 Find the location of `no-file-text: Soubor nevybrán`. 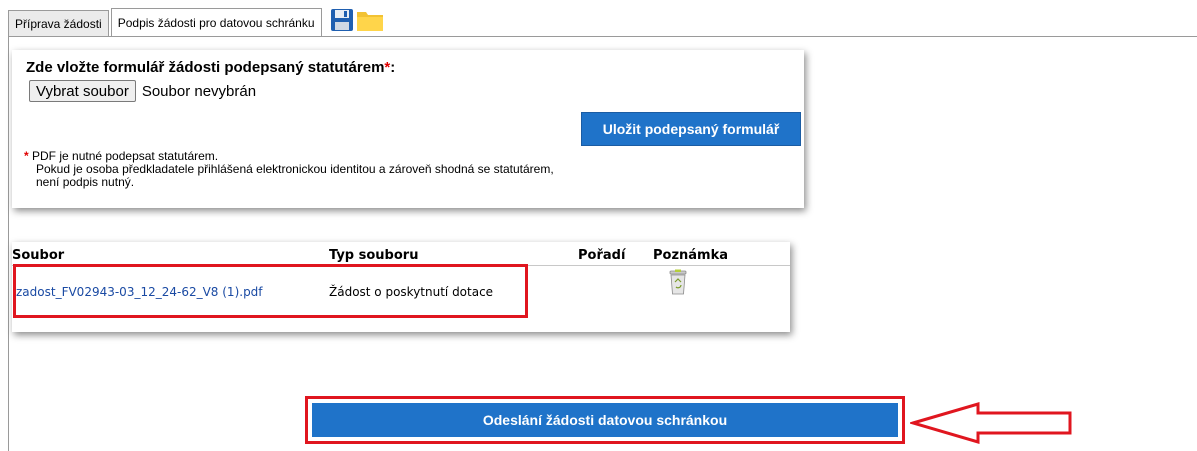

no-file-text: Soubor nevybrán is located at coordinates (199, 91).